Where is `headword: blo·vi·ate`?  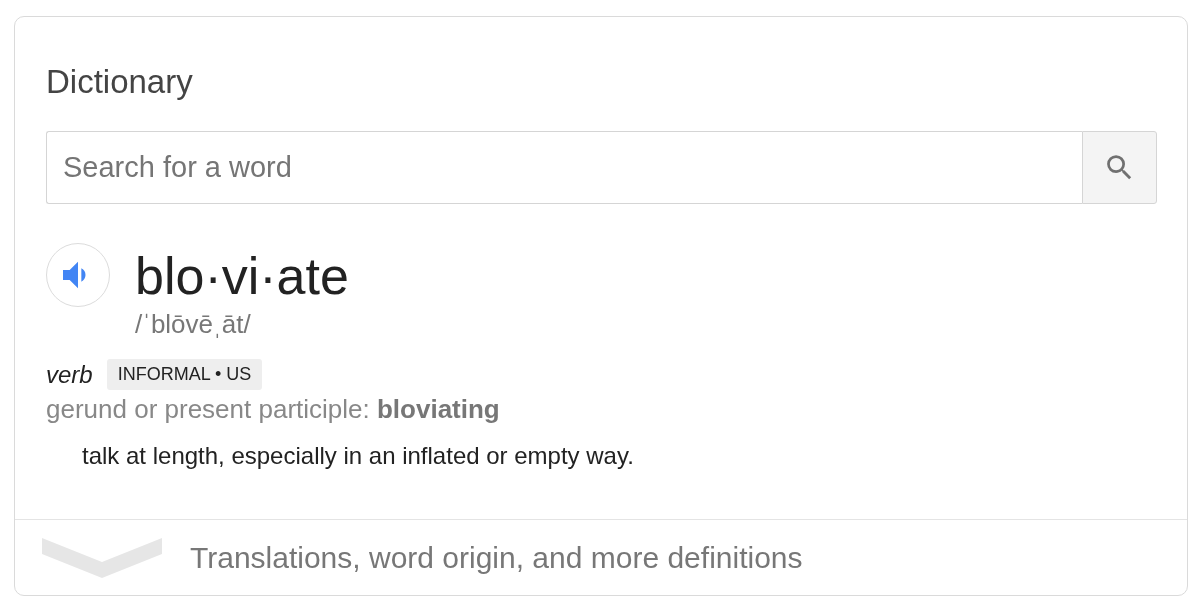
headword: blo·vi·ate is located at coordinates (242, 276).